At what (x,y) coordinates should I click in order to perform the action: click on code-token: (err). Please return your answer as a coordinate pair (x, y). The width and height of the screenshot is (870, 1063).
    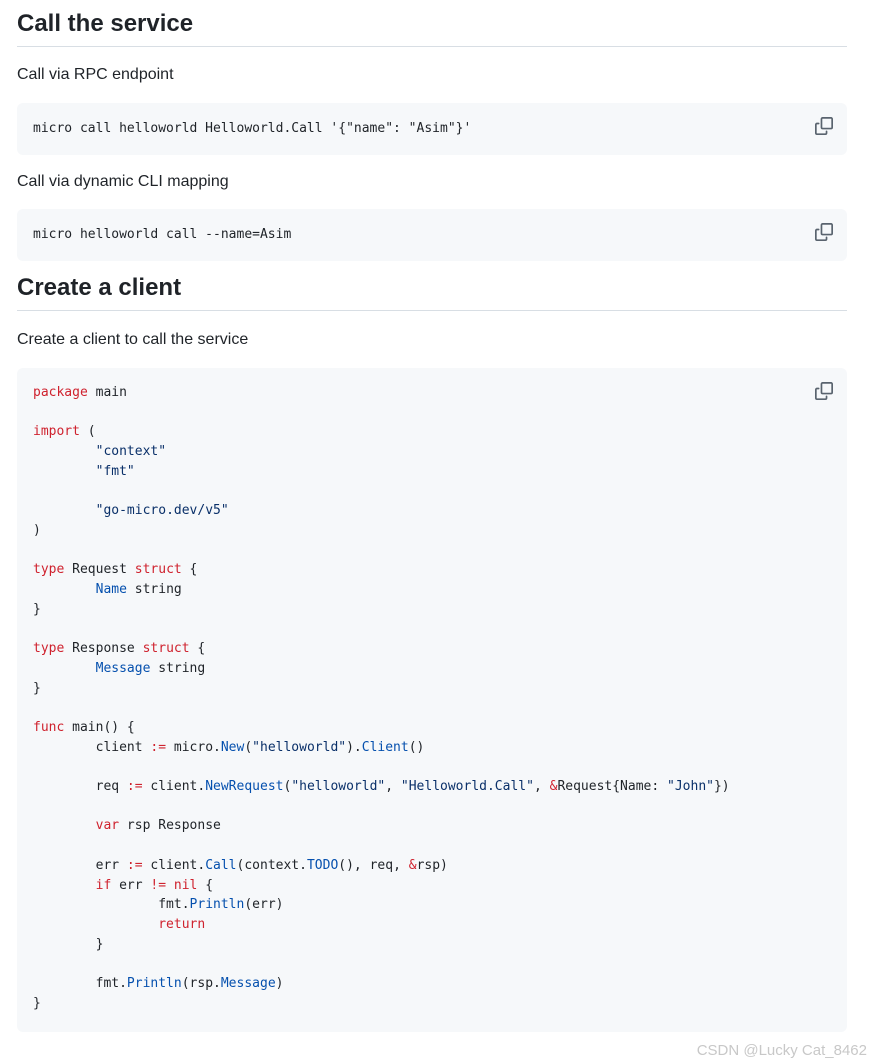
    Looking at the image, I should click on (264, 905).